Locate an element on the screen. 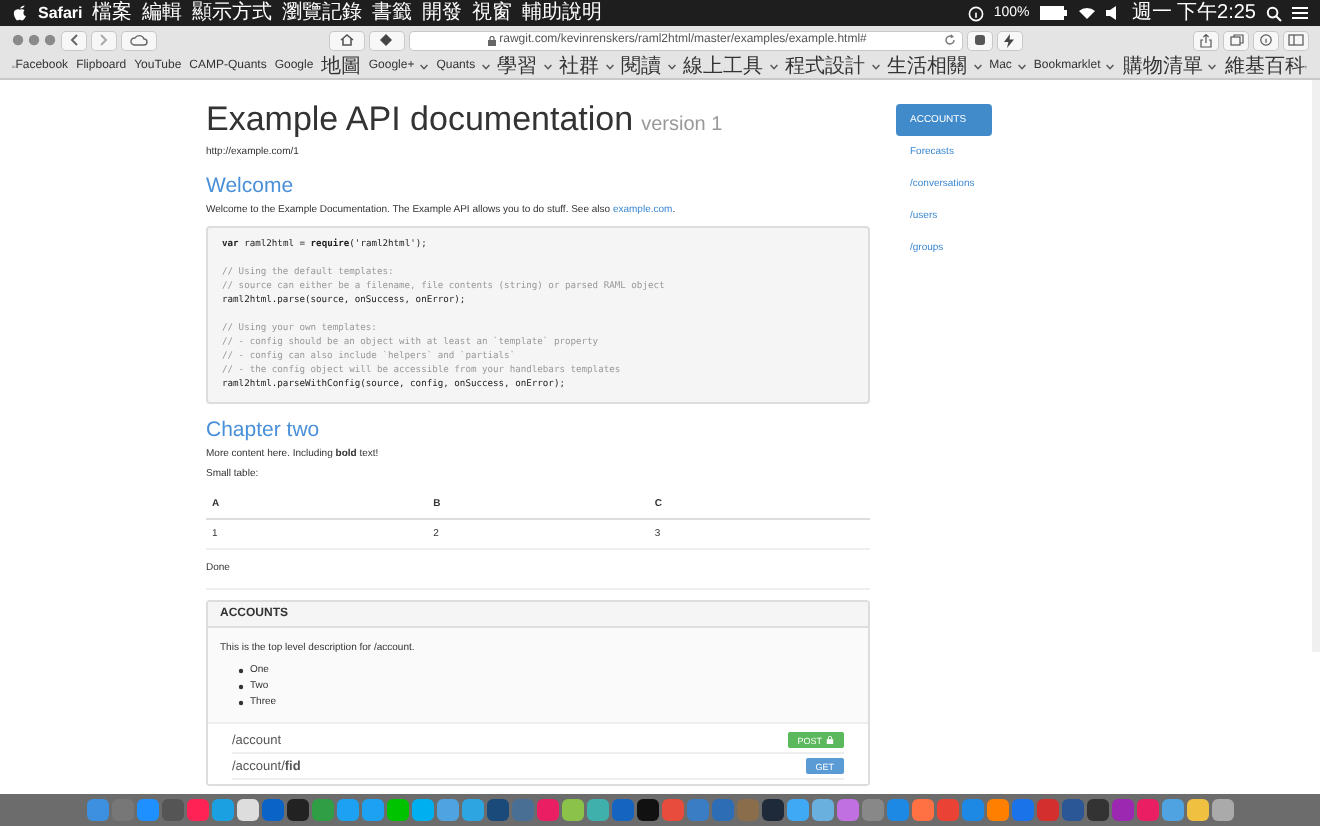 This screenshot has height=826, width=1320. cloud-button is located at coordinates (139, 40).